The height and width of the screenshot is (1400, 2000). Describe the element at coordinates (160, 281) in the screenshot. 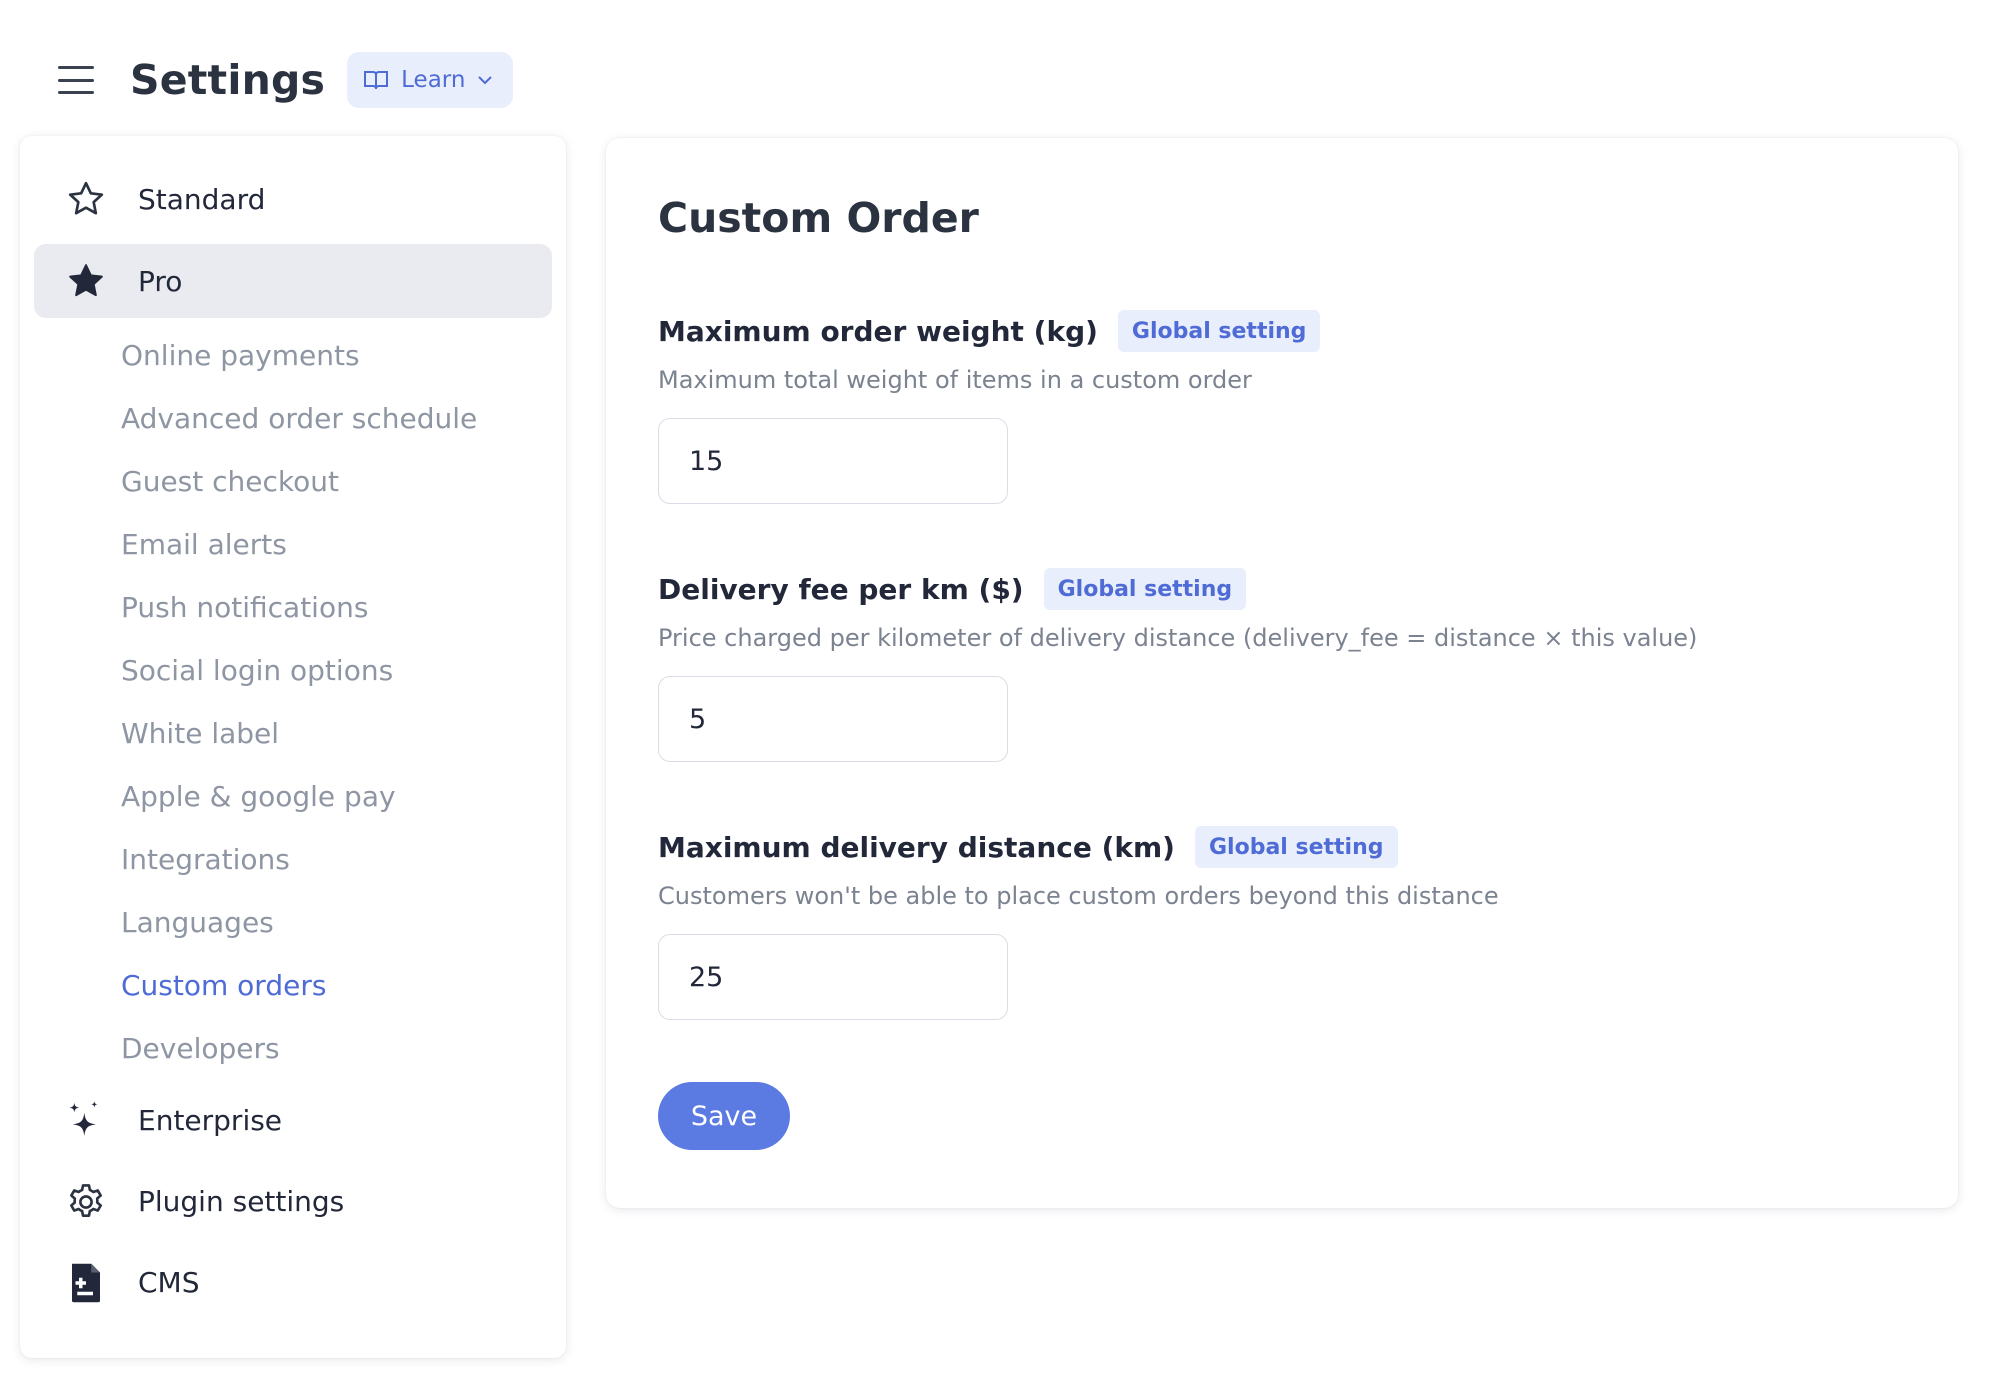

I see `sidebar-item-label: Pro` at that location.